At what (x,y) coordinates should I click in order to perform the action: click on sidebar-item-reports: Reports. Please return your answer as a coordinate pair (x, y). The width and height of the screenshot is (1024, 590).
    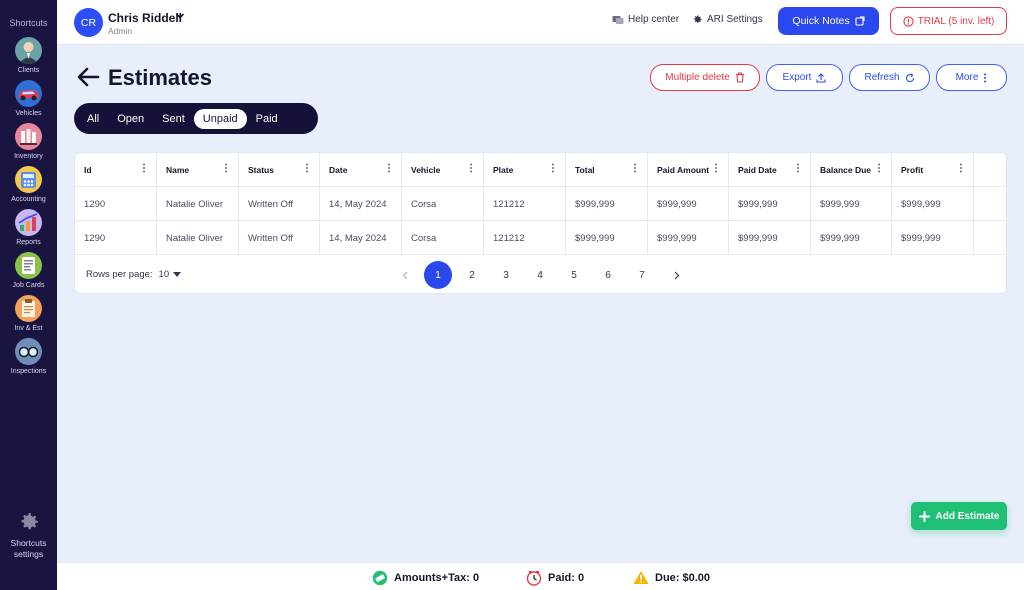
    Looking at the image, I should click on (28, 227).